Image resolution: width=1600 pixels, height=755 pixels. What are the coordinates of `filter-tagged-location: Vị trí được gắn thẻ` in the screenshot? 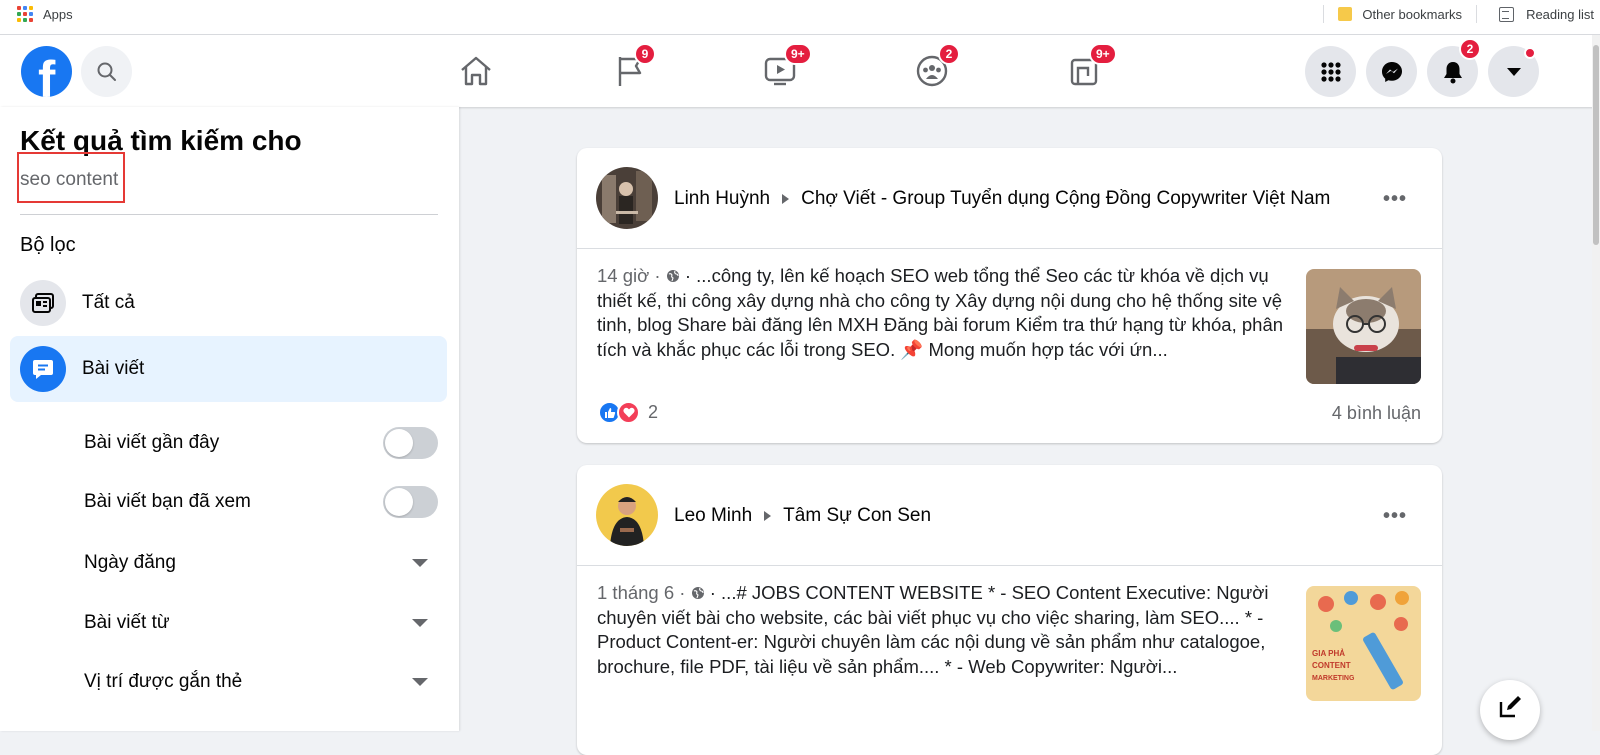 It's located at (261, 682).